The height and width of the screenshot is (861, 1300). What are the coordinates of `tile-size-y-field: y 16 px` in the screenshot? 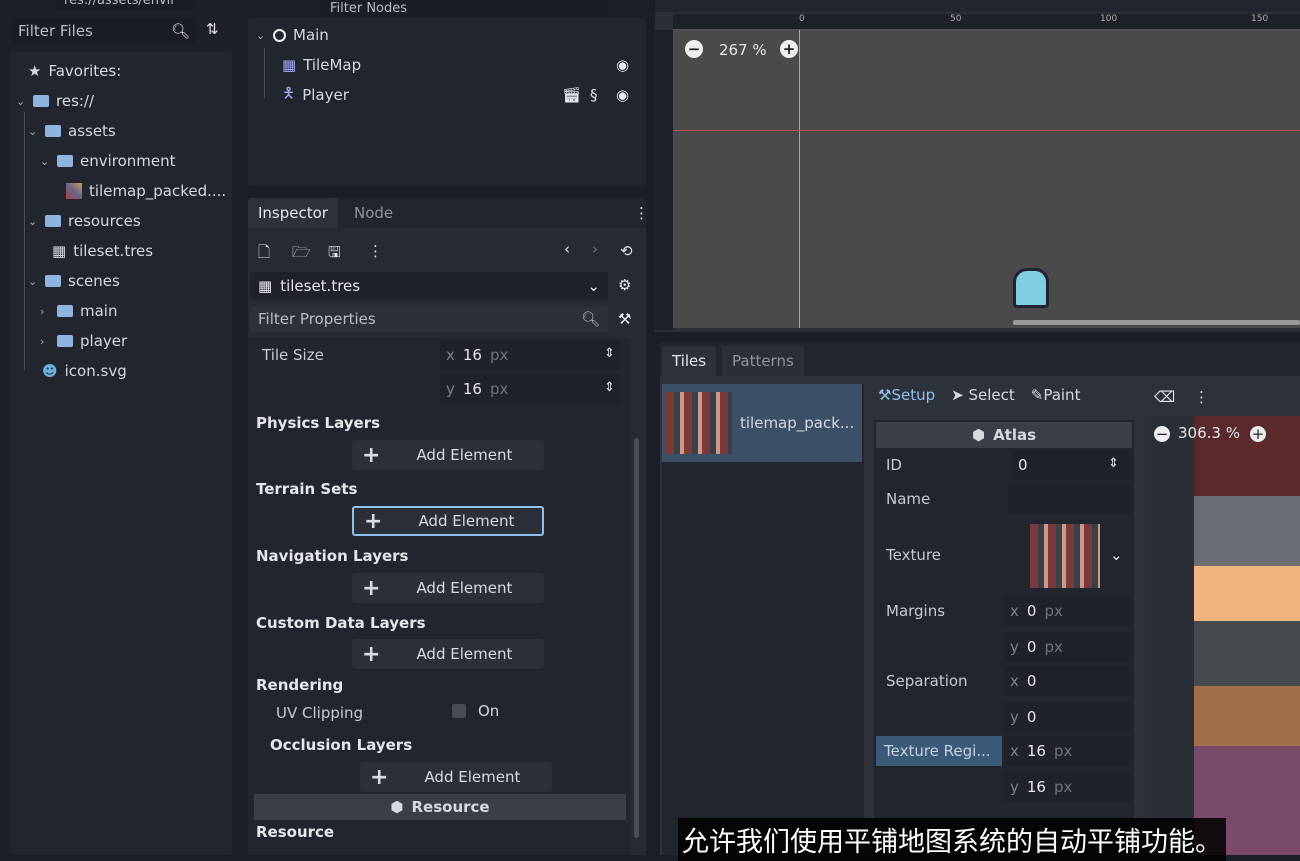 It's located at (530, 389).